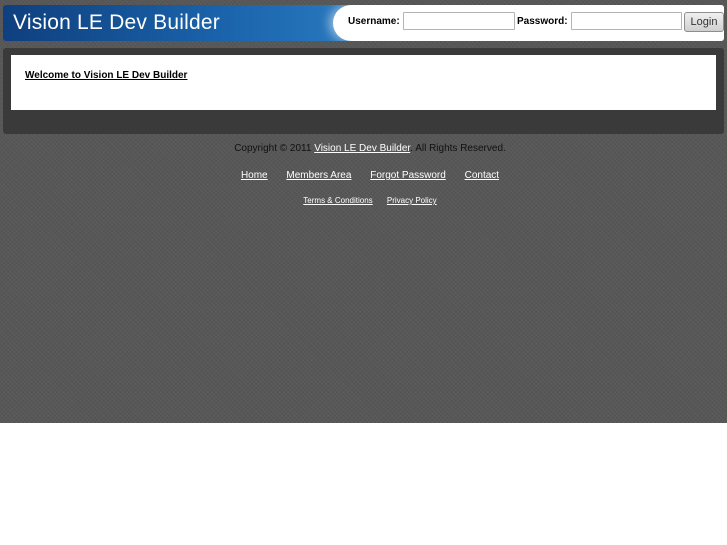 This screenshot has width=727, height=545. I want to click on footer-legal: Terms & Conditions Privacy Policy, so click(363, 200).